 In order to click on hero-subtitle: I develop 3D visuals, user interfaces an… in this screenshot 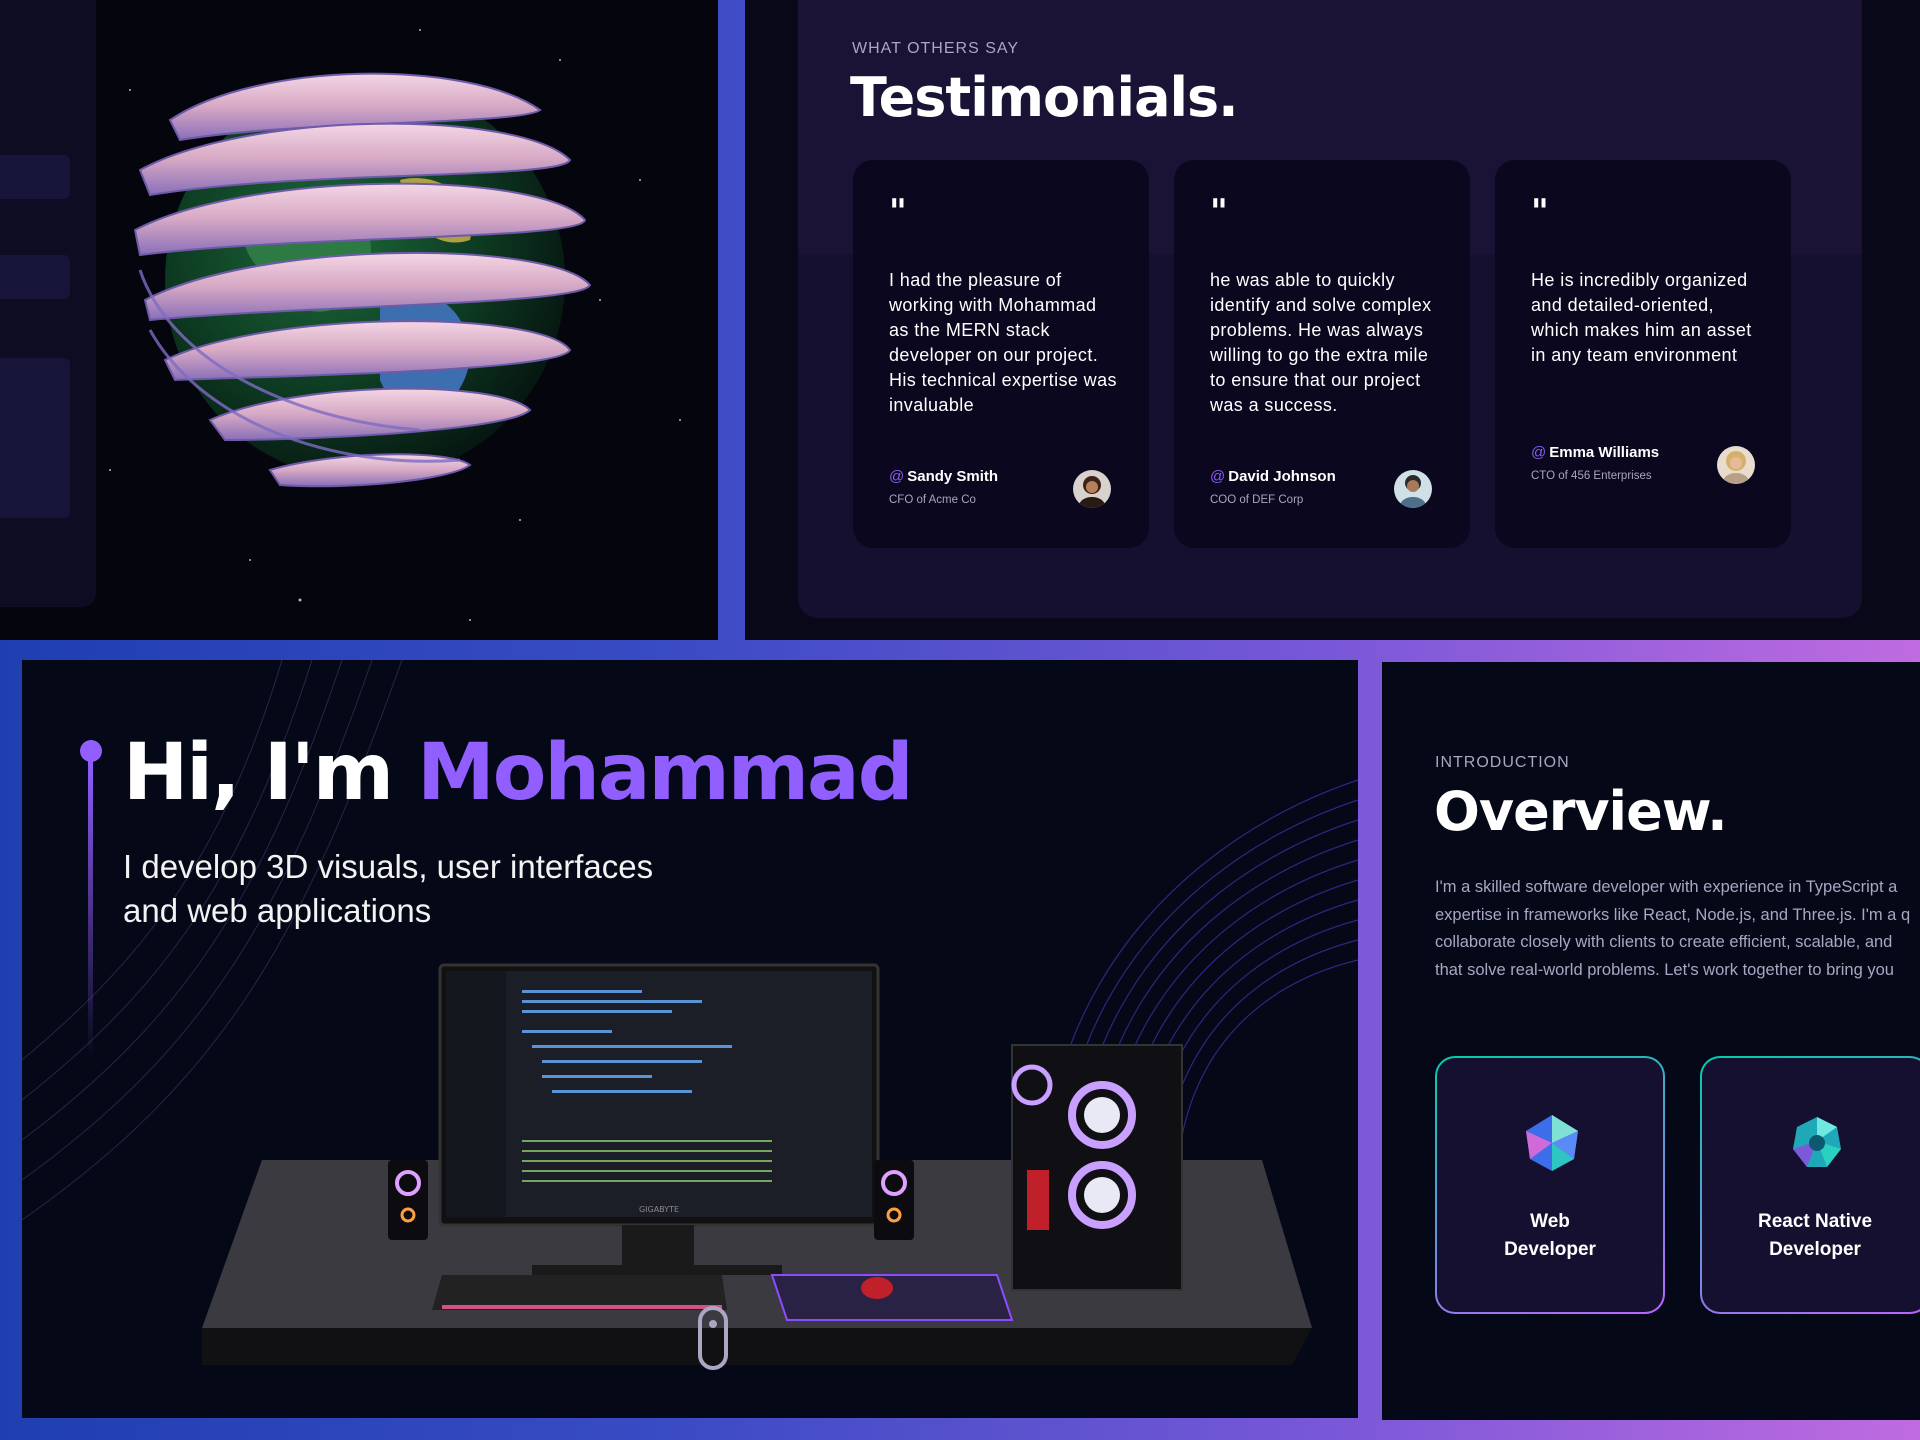, I will do `click(388, 888)`.